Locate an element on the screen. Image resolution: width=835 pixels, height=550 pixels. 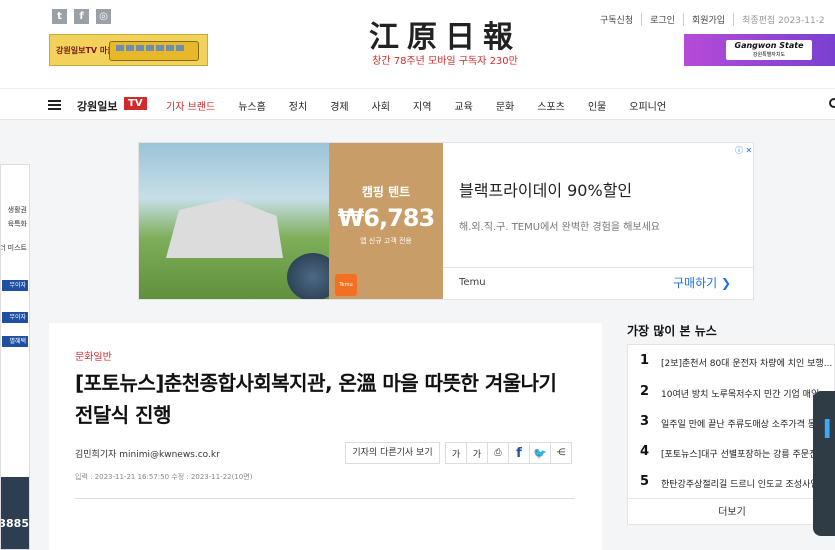
banner-description: 해.외.직.구. TEMU에서 완벽한 경험을 해보세요 is located at coordinates (560, 227).